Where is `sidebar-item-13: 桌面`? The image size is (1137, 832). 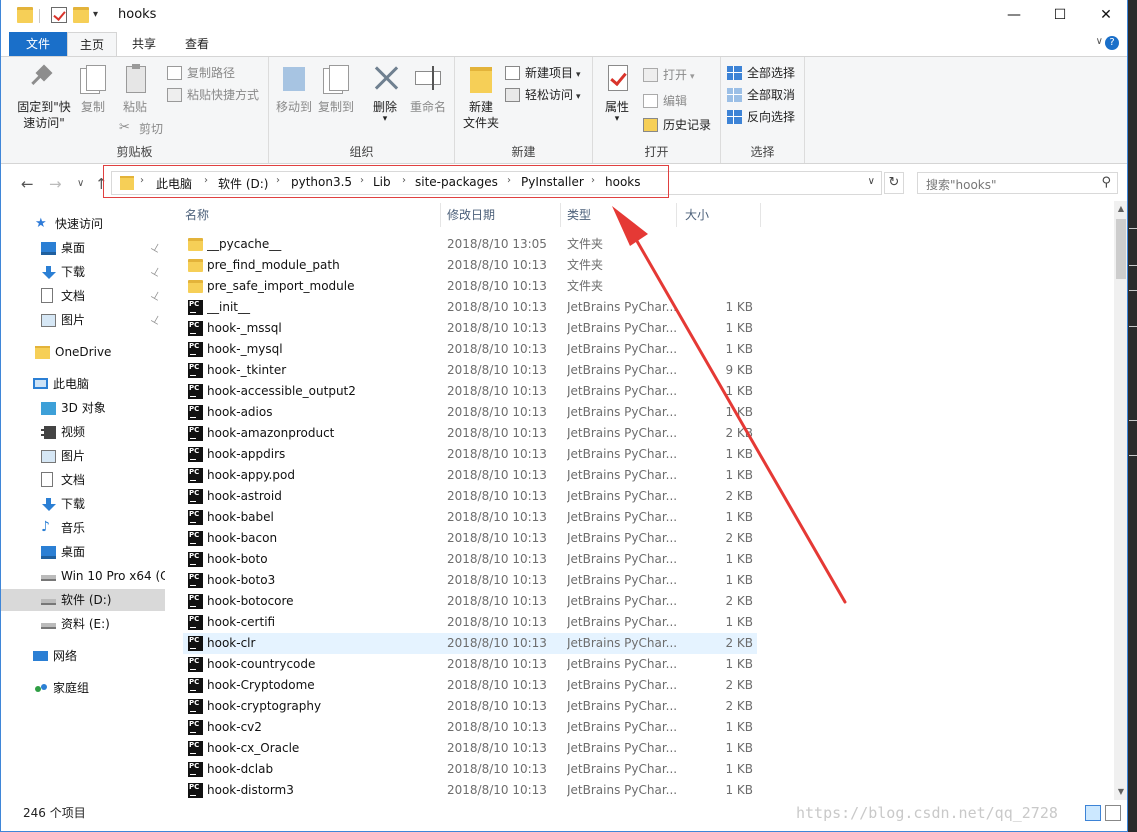
sidebar-item-13: 桌面 is located at coordinates (83, 552).